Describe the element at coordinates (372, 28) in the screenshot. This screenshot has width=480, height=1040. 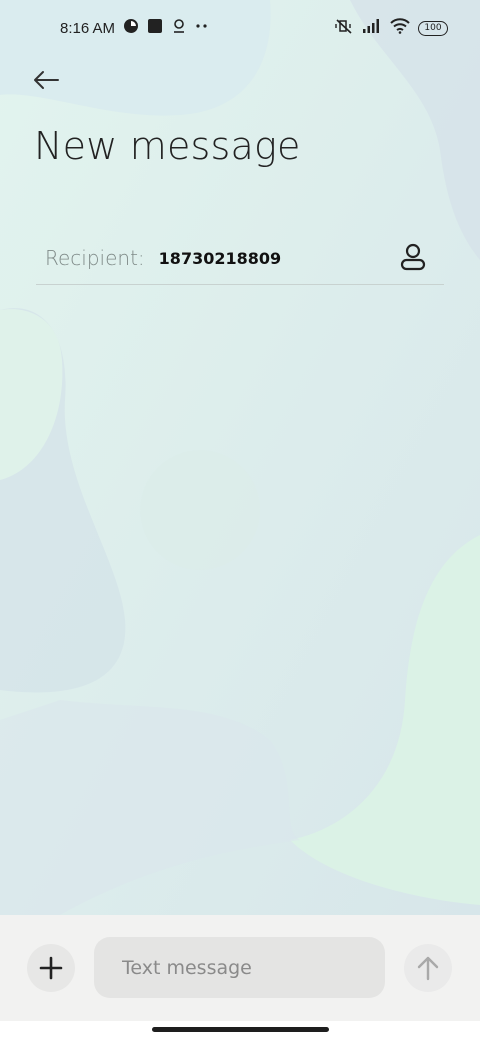
I see `signal-icon` at that location.